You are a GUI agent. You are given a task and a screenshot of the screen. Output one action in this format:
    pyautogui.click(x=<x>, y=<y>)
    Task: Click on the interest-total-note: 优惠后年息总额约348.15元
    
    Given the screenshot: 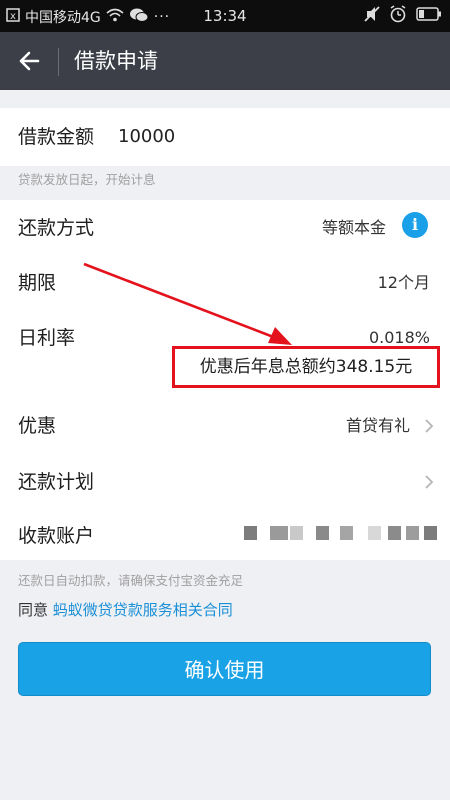 What is the action you would take?
    pyautogui.click(x=306, y=367)
    